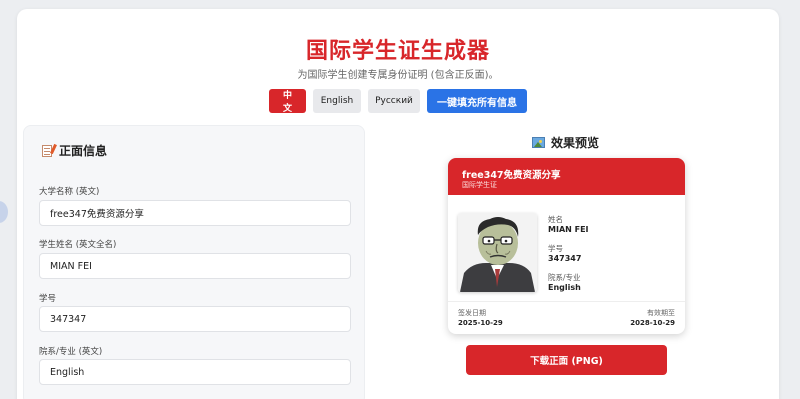 This screenshot has width=800, height=399. I want to click on major-label: 院系/专业 (英文), so click(71, 352).